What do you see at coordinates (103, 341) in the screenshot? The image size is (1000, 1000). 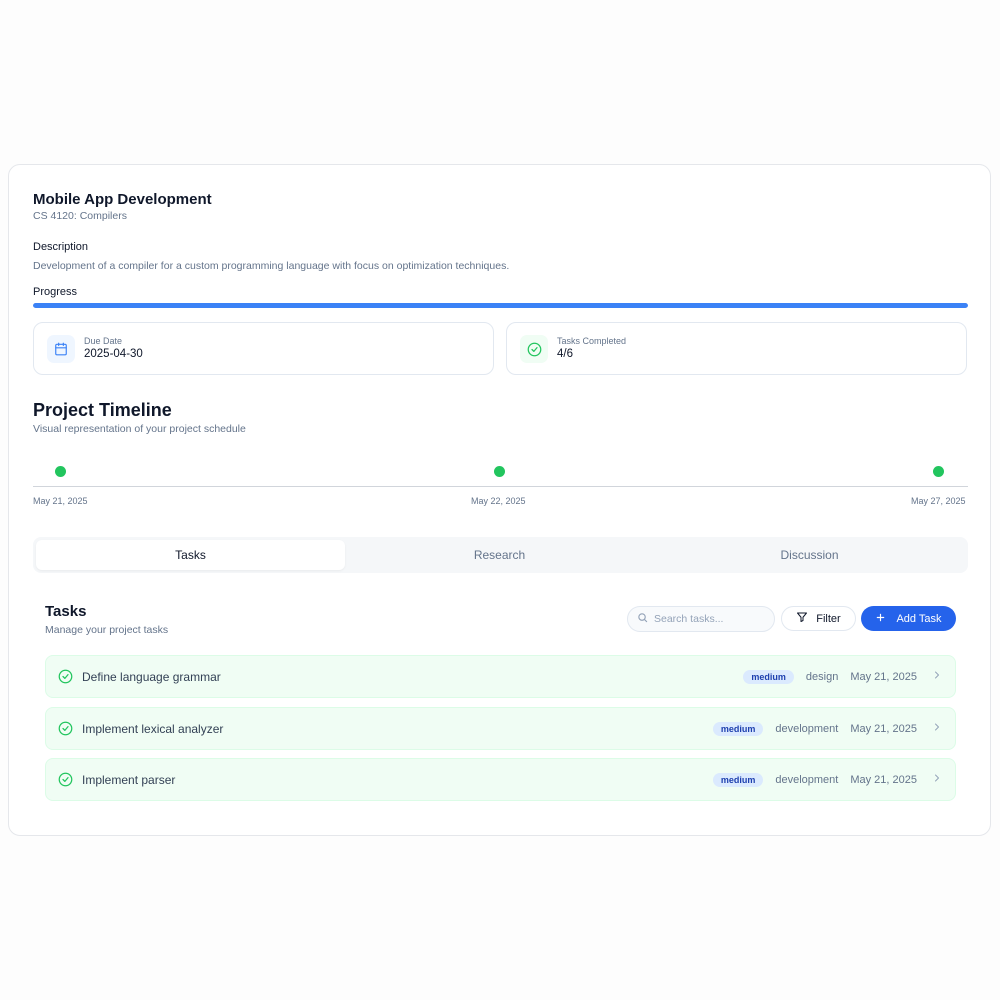 I see `due-date-label: Due Date` at bounding box center [103, 341].